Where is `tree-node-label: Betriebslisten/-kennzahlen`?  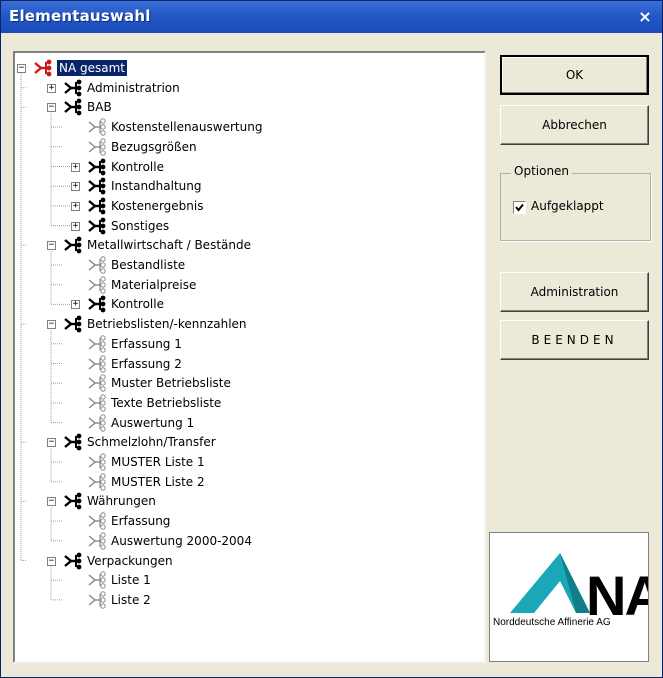 tree-node-label: Betriebslisten/-kennzahlen is located at coordinates (167, 324).